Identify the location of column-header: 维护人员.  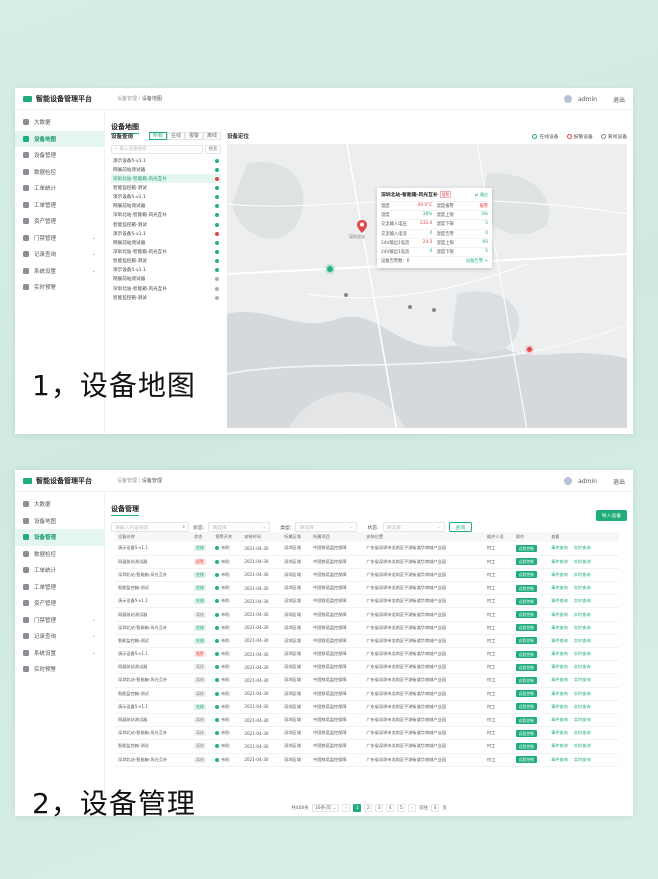
(498, 537).